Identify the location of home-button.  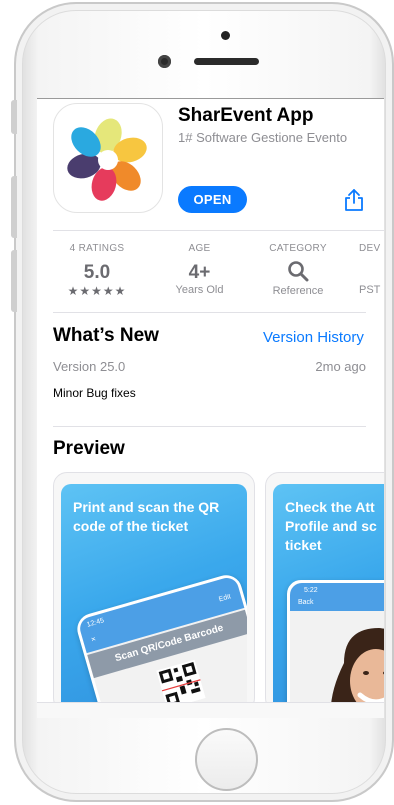
(226, 759).